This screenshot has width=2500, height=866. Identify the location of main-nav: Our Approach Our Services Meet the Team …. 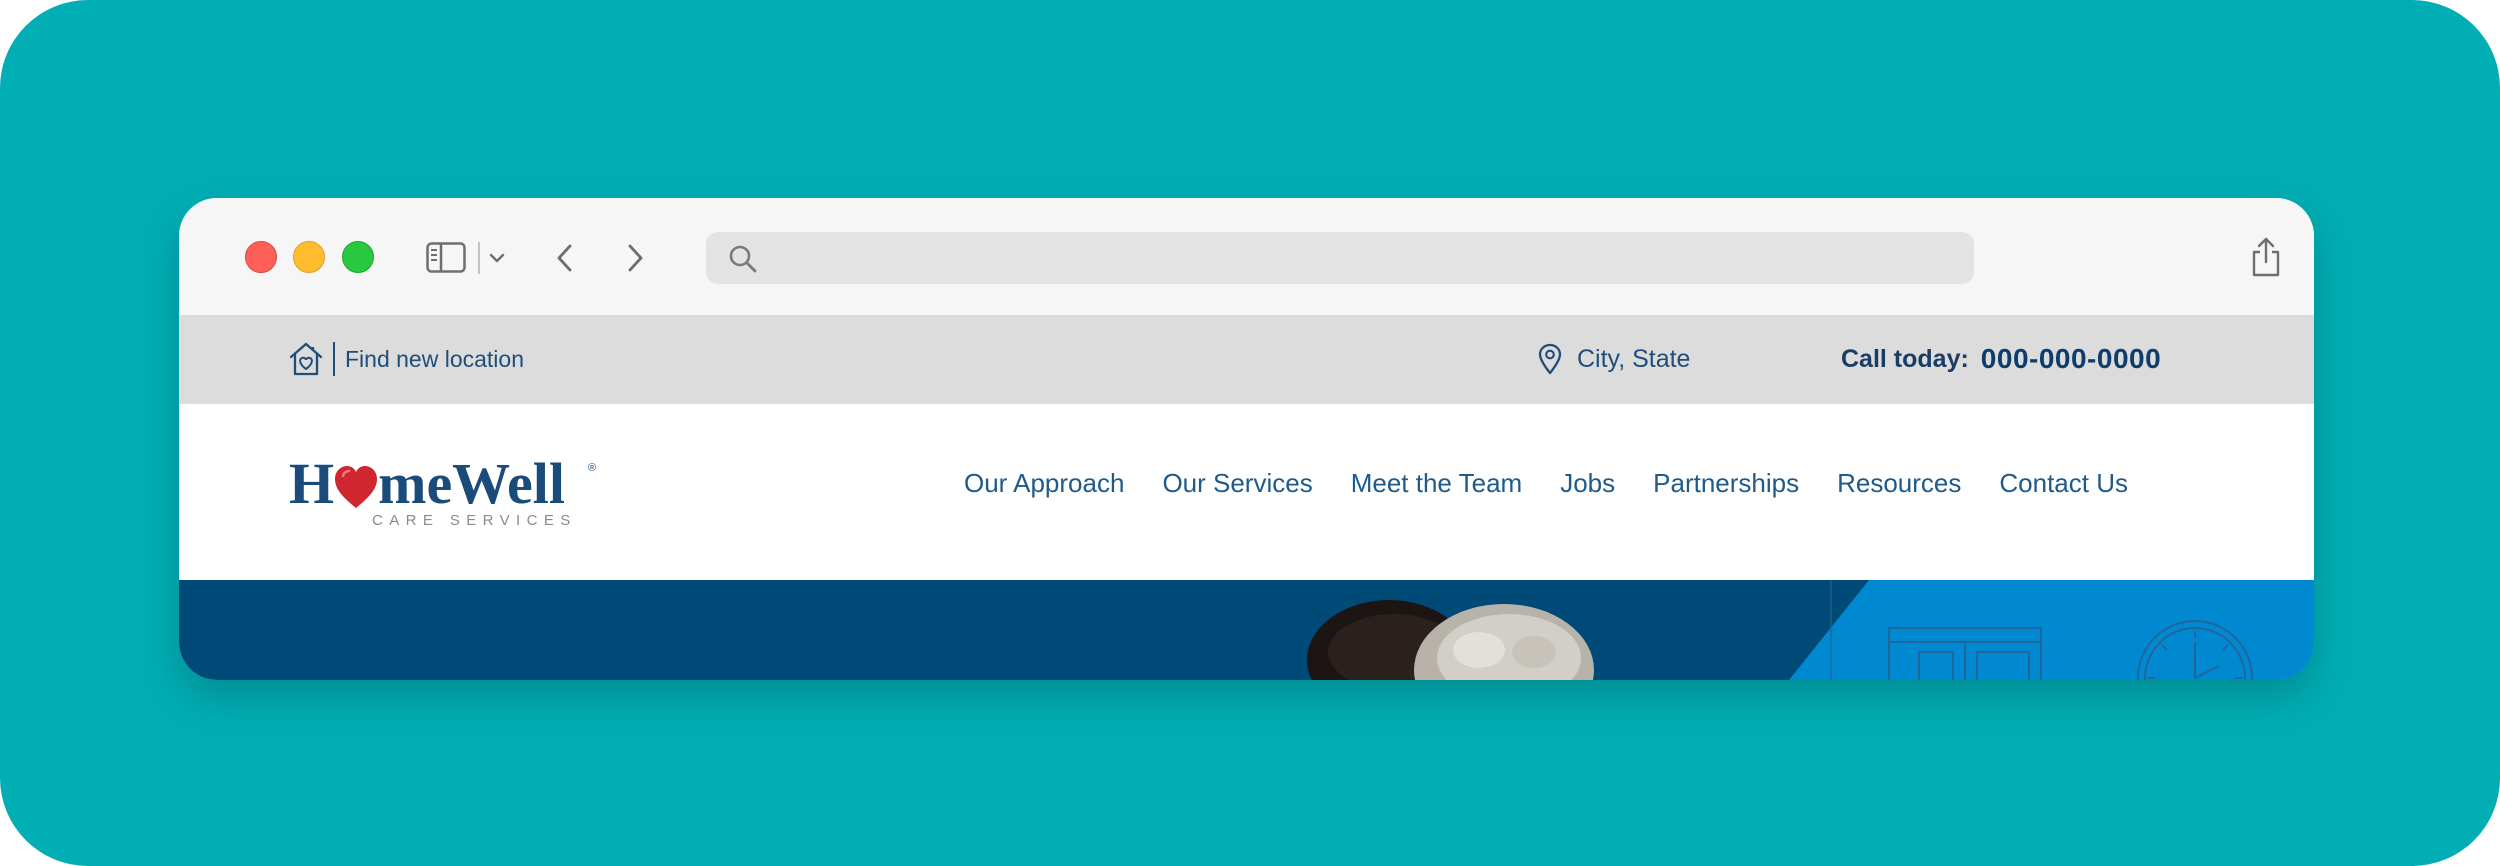
(1527, 483).